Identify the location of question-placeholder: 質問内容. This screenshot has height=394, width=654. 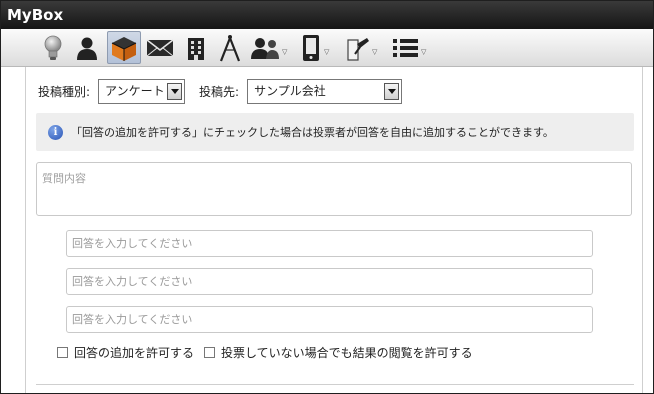
(64, 178).